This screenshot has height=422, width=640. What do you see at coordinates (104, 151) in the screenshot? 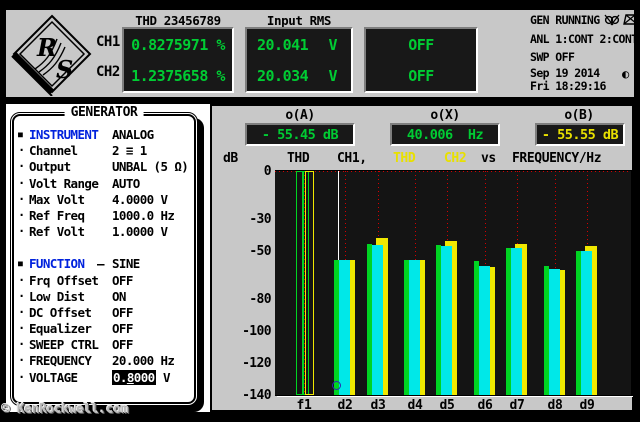
I see `generator-row-channel: · Channel 2 ≡ 1` at bounding box center [104, 151].